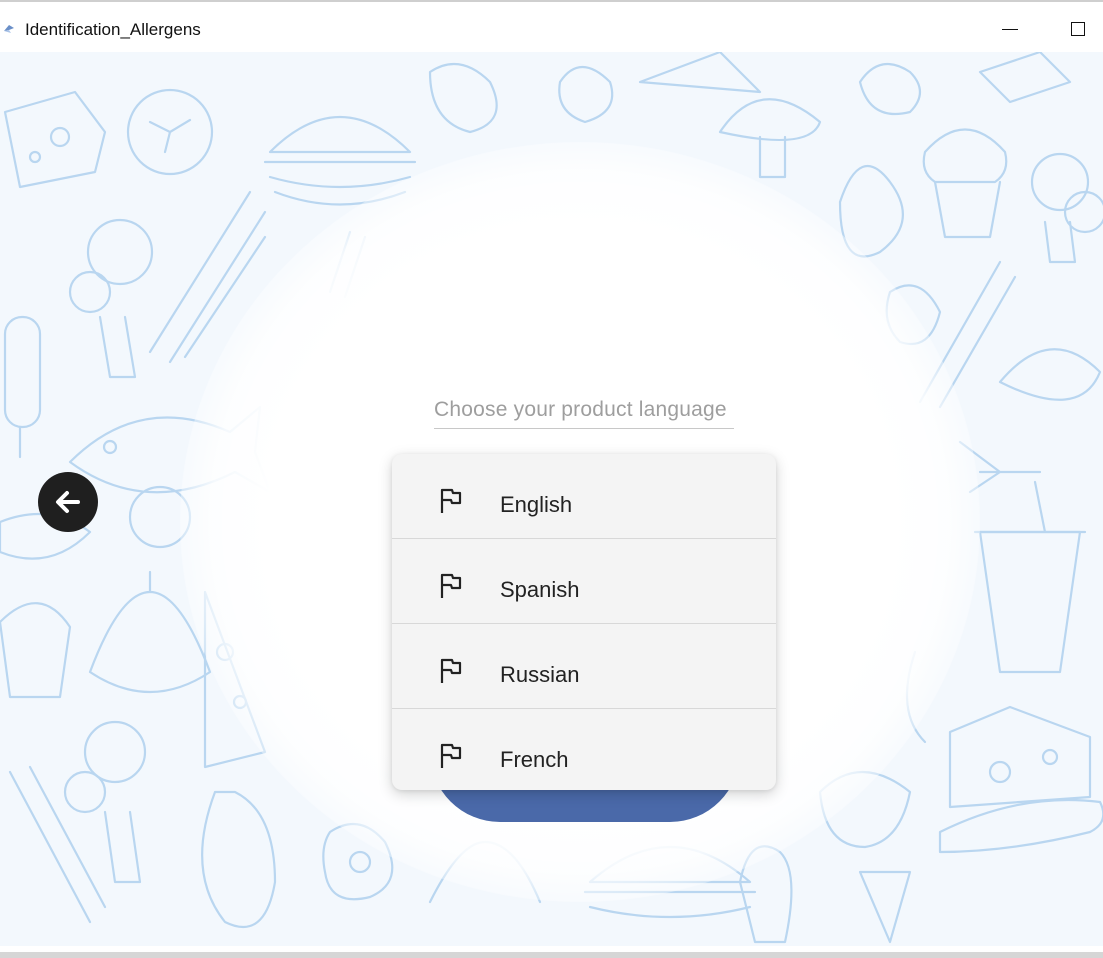  What do you see at coordinates (9, 29) in the screenshot?
I see `app-icon` at bounding box center [9, 29].